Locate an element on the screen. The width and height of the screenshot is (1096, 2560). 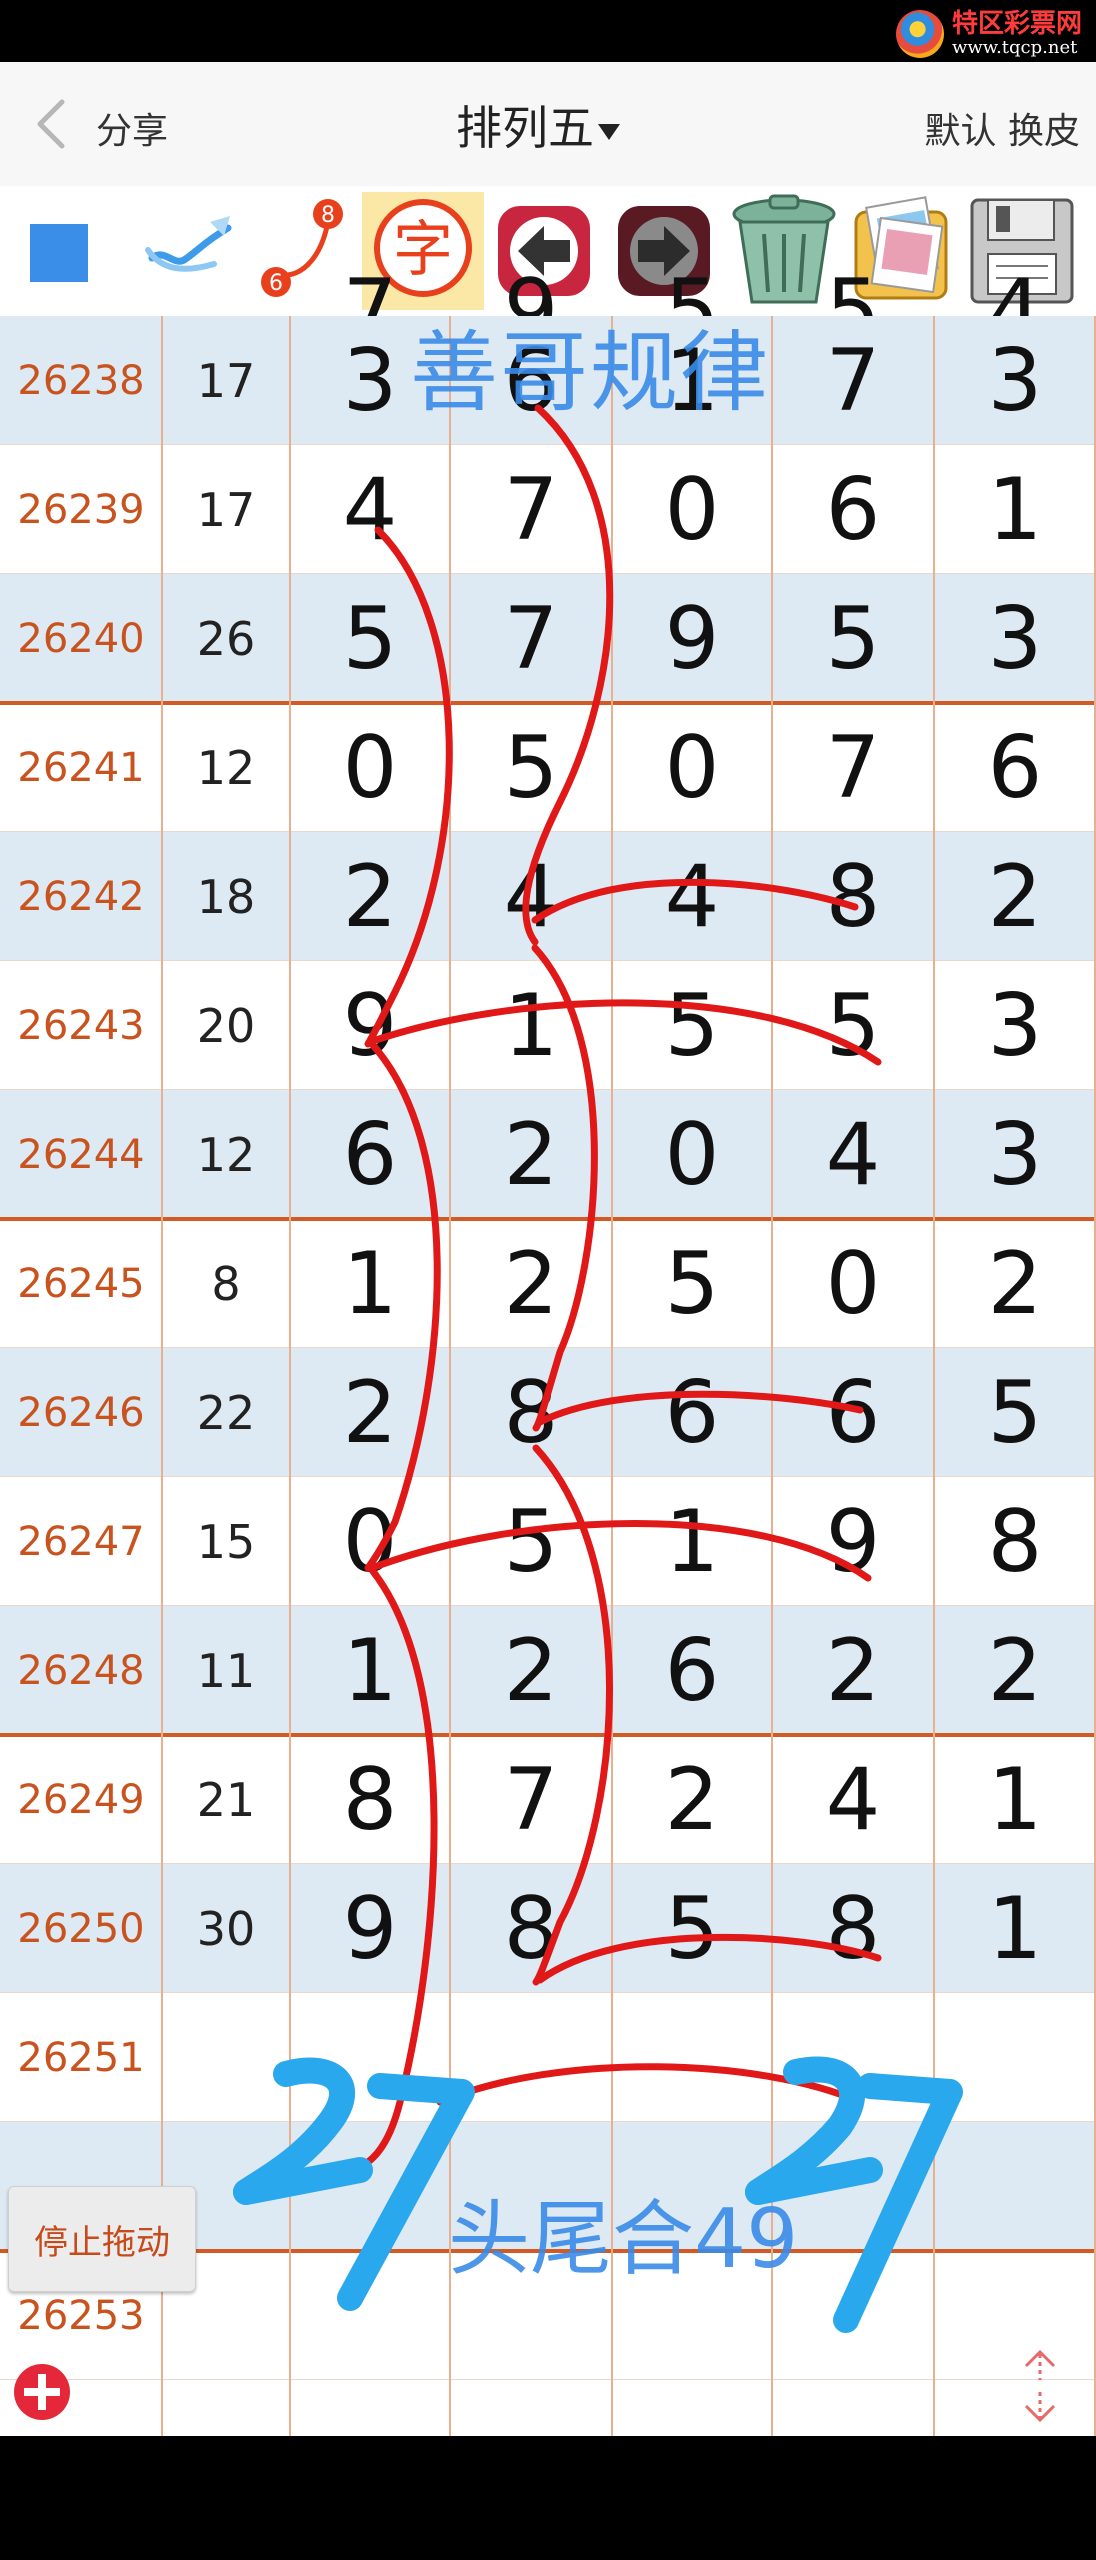
draw-digit-4: 2 is located at coordinates (853, 1670).